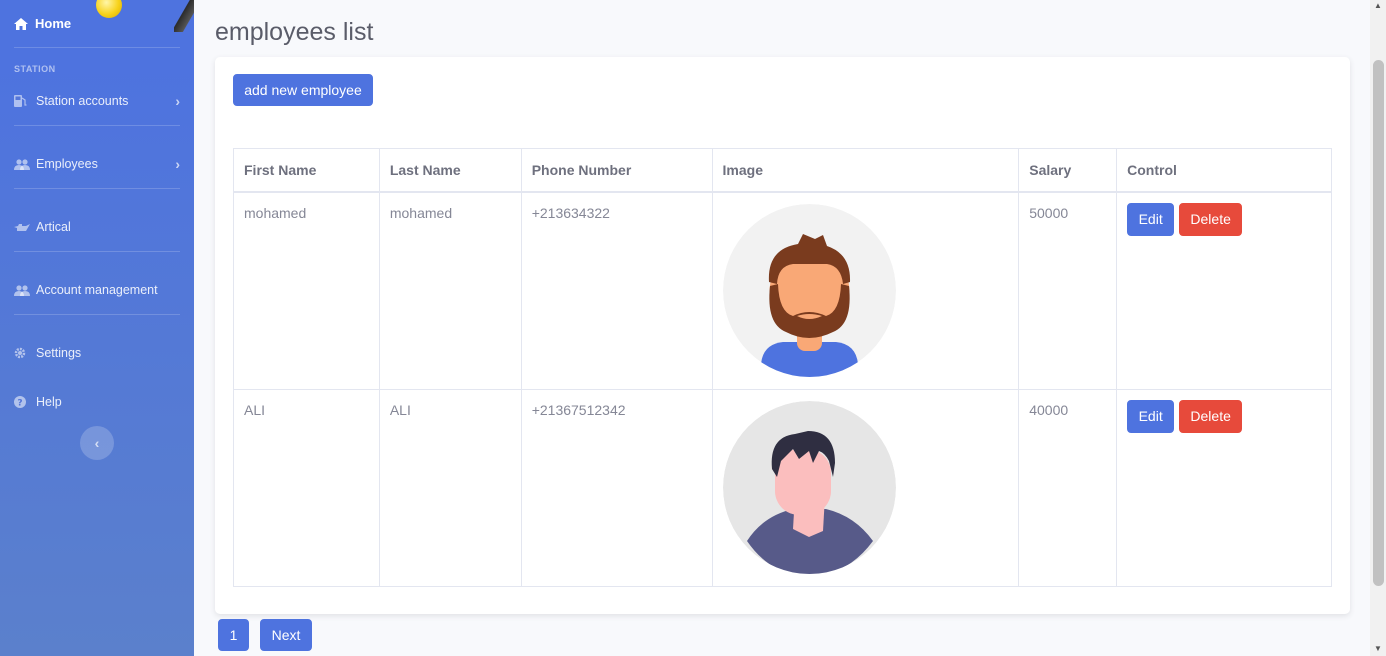 The width and height of the screenshot is (1386, 656). I want to click on column-header-phone: Phone Number, so click(616, 170).